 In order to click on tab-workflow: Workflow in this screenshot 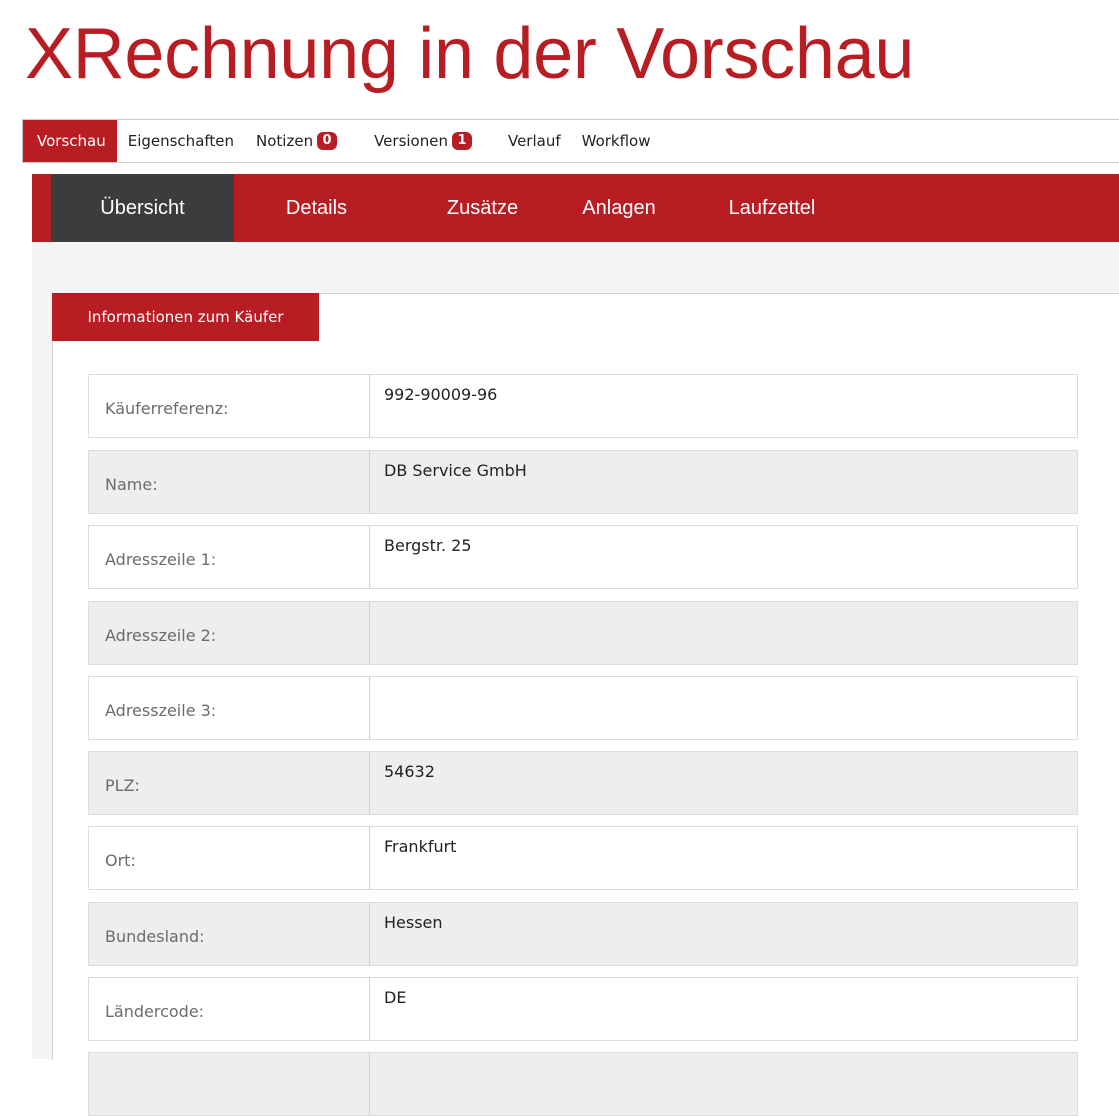, I will do `click(617, 141)`.